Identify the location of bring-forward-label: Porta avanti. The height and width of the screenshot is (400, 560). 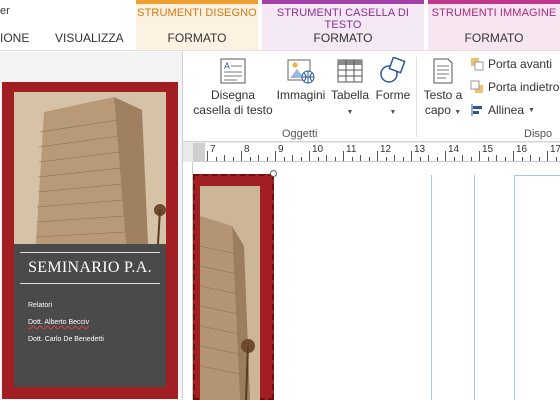
(520, 64).